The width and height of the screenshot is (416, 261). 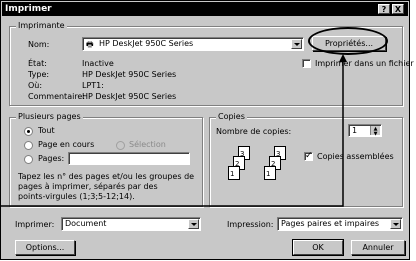 What do you see at coordinates (76, 196) in the screenshot?
I see `pages-help-line-3: points-virgules (1;3;5-12;14).` at bounding box center [76, 196].